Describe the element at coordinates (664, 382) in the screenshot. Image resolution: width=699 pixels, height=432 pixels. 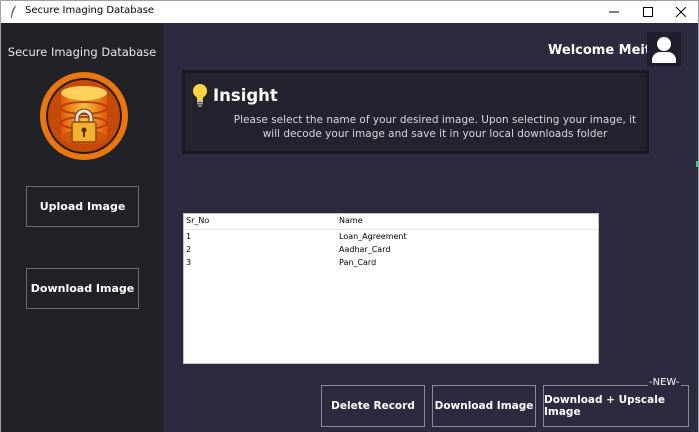
I see `new-badge: -NEW-` at that location.